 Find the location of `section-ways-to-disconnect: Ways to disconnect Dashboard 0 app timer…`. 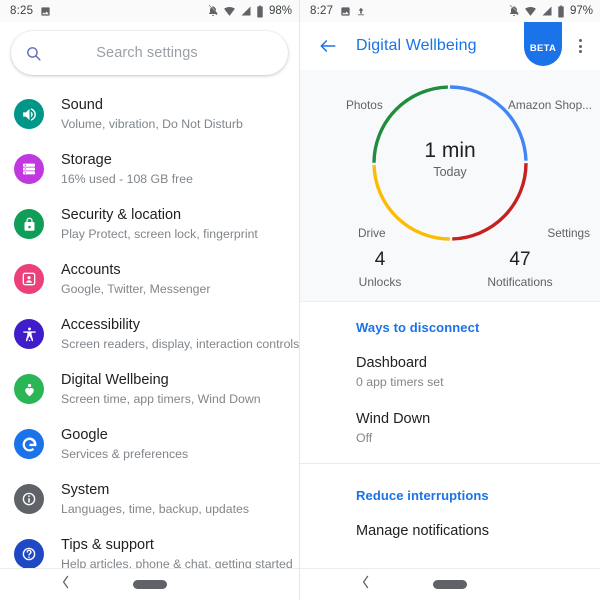

section-ways-to-disconnect: Ways to disconnect Dashboard 0 app timer… is located at coordinates (450, 386).